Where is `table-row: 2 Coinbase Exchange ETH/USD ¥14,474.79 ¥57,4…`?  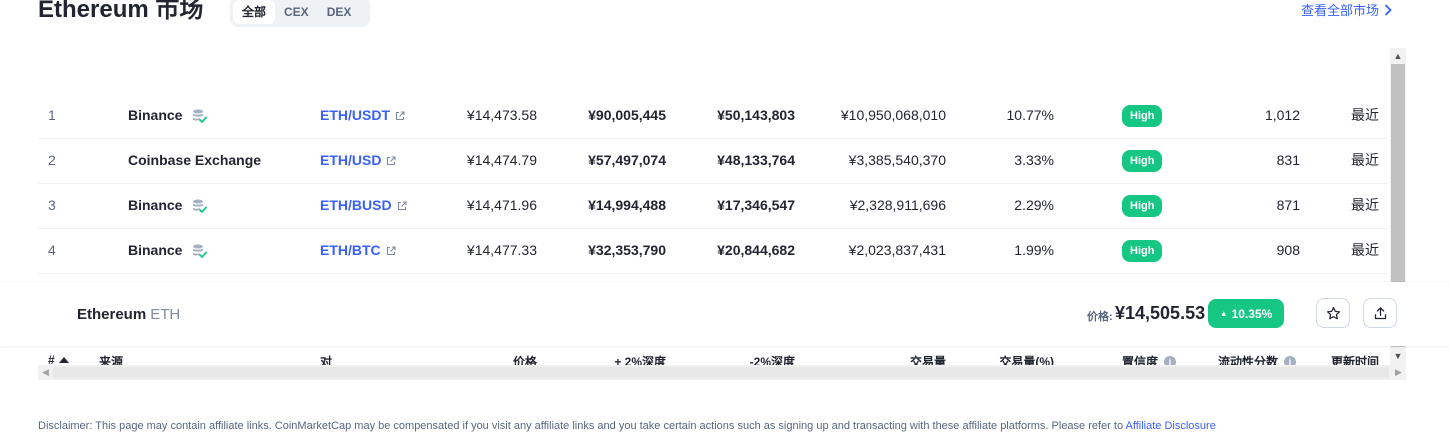
table-row: 2 Coinbase Exchange ETH/USD ¥14,474.79 ¥57,4… is located at coordinates (713, 161).